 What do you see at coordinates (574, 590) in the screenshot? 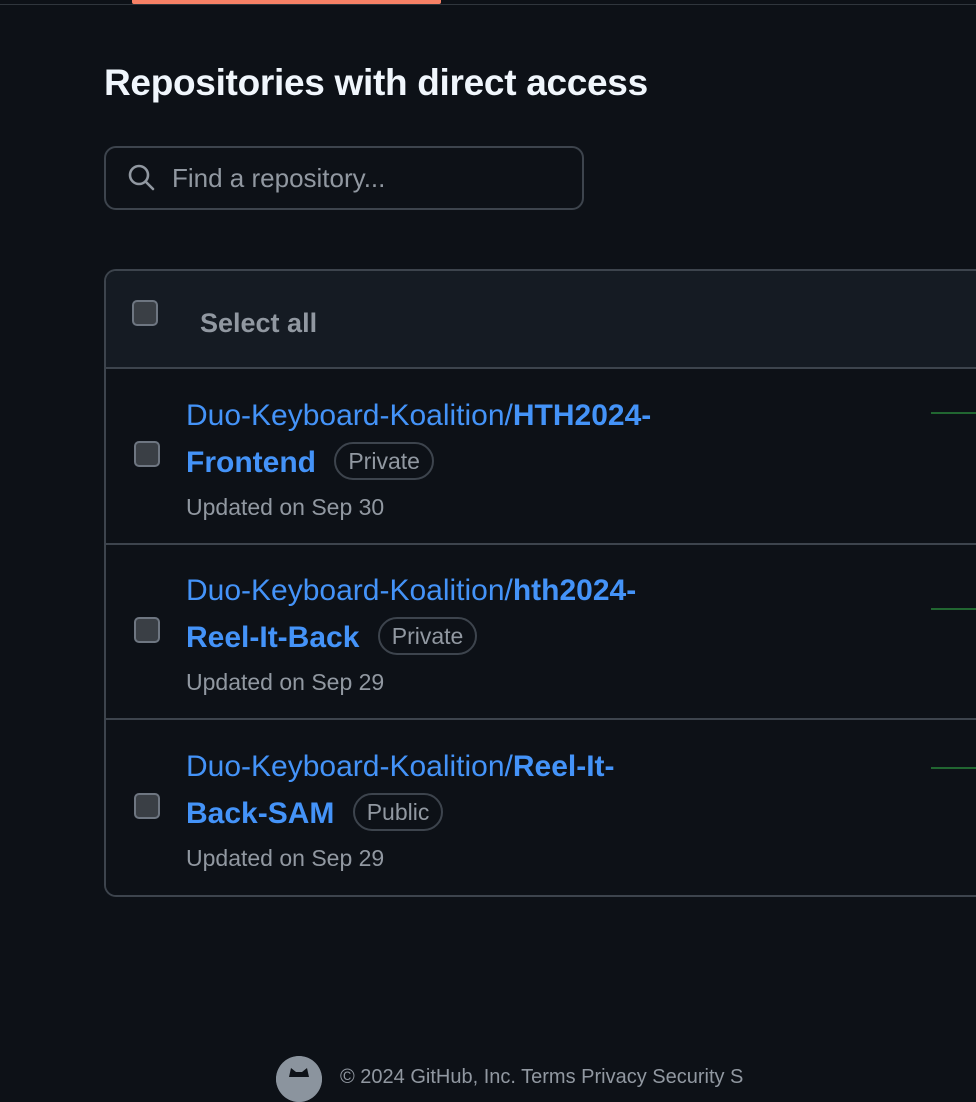
I see `repo-name-part: hth2024-` at bounding box center [574, 590].